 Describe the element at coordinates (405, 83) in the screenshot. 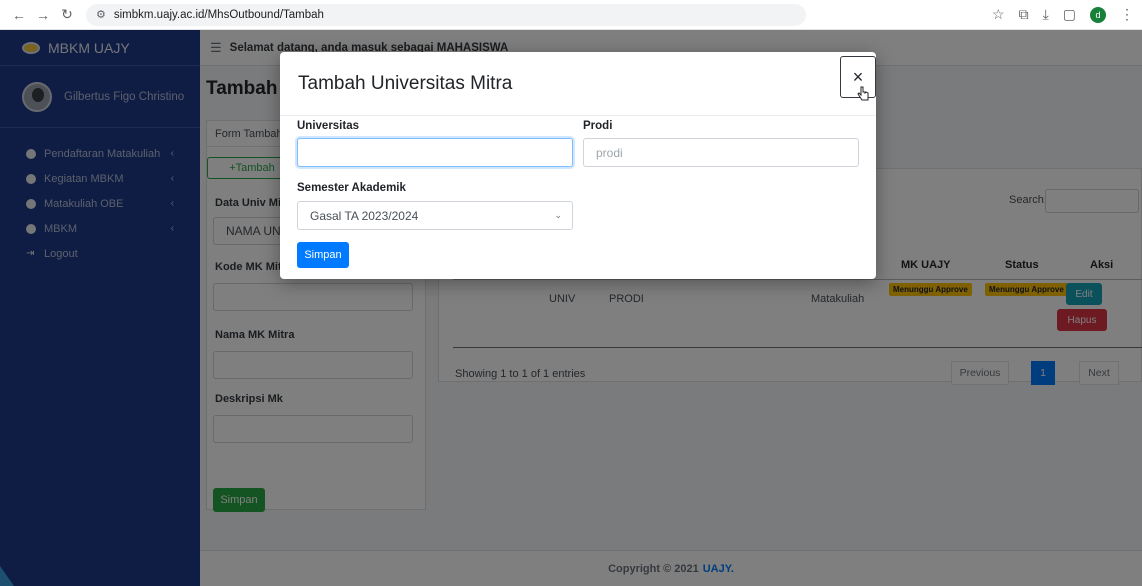

I see `modal-title: Tambah Universitas Mitra` at that location.